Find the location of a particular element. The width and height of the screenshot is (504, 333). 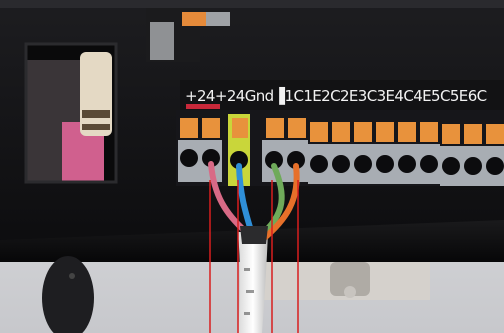

terminal-label-strip: +24+24Gnd▐1C1E2C2E3C3E4C4E5C5E6C is located at coordinates (344, 96).